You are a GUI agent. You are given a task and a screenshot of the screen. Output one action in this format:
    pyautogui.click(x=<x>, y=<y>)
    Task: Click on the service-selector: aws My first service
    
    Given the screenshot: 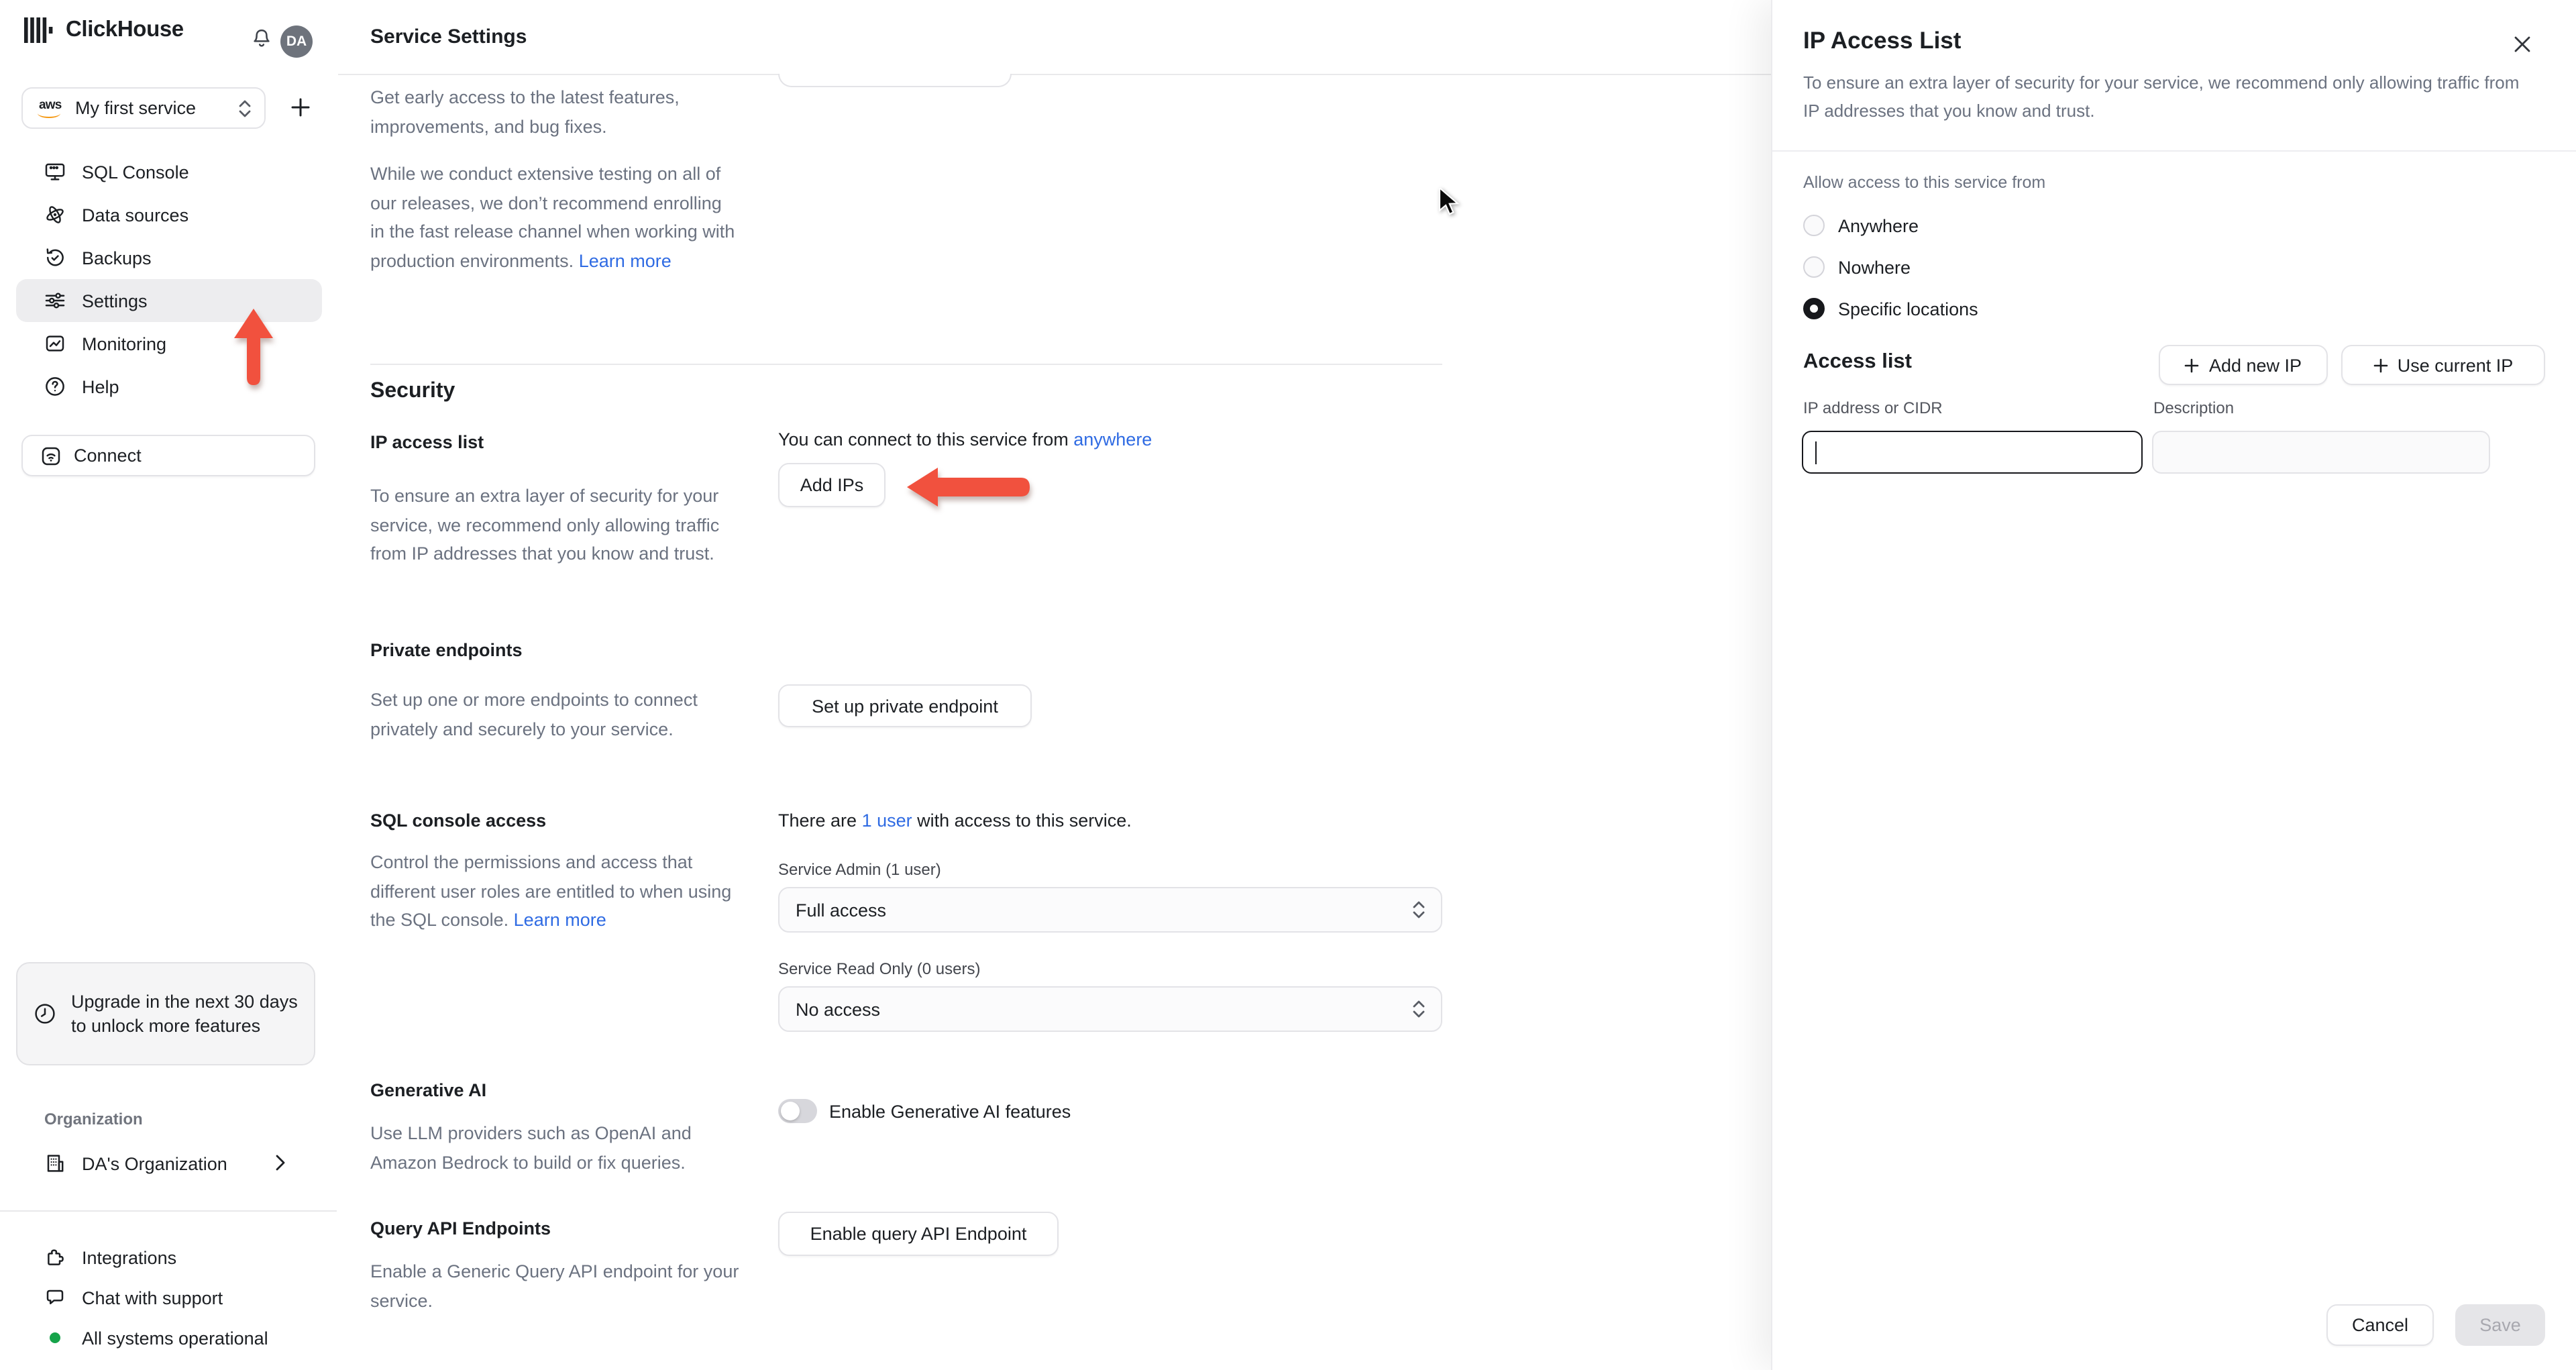 What is the action you would take?
    pyautogui.click(x=143, y=108)
    